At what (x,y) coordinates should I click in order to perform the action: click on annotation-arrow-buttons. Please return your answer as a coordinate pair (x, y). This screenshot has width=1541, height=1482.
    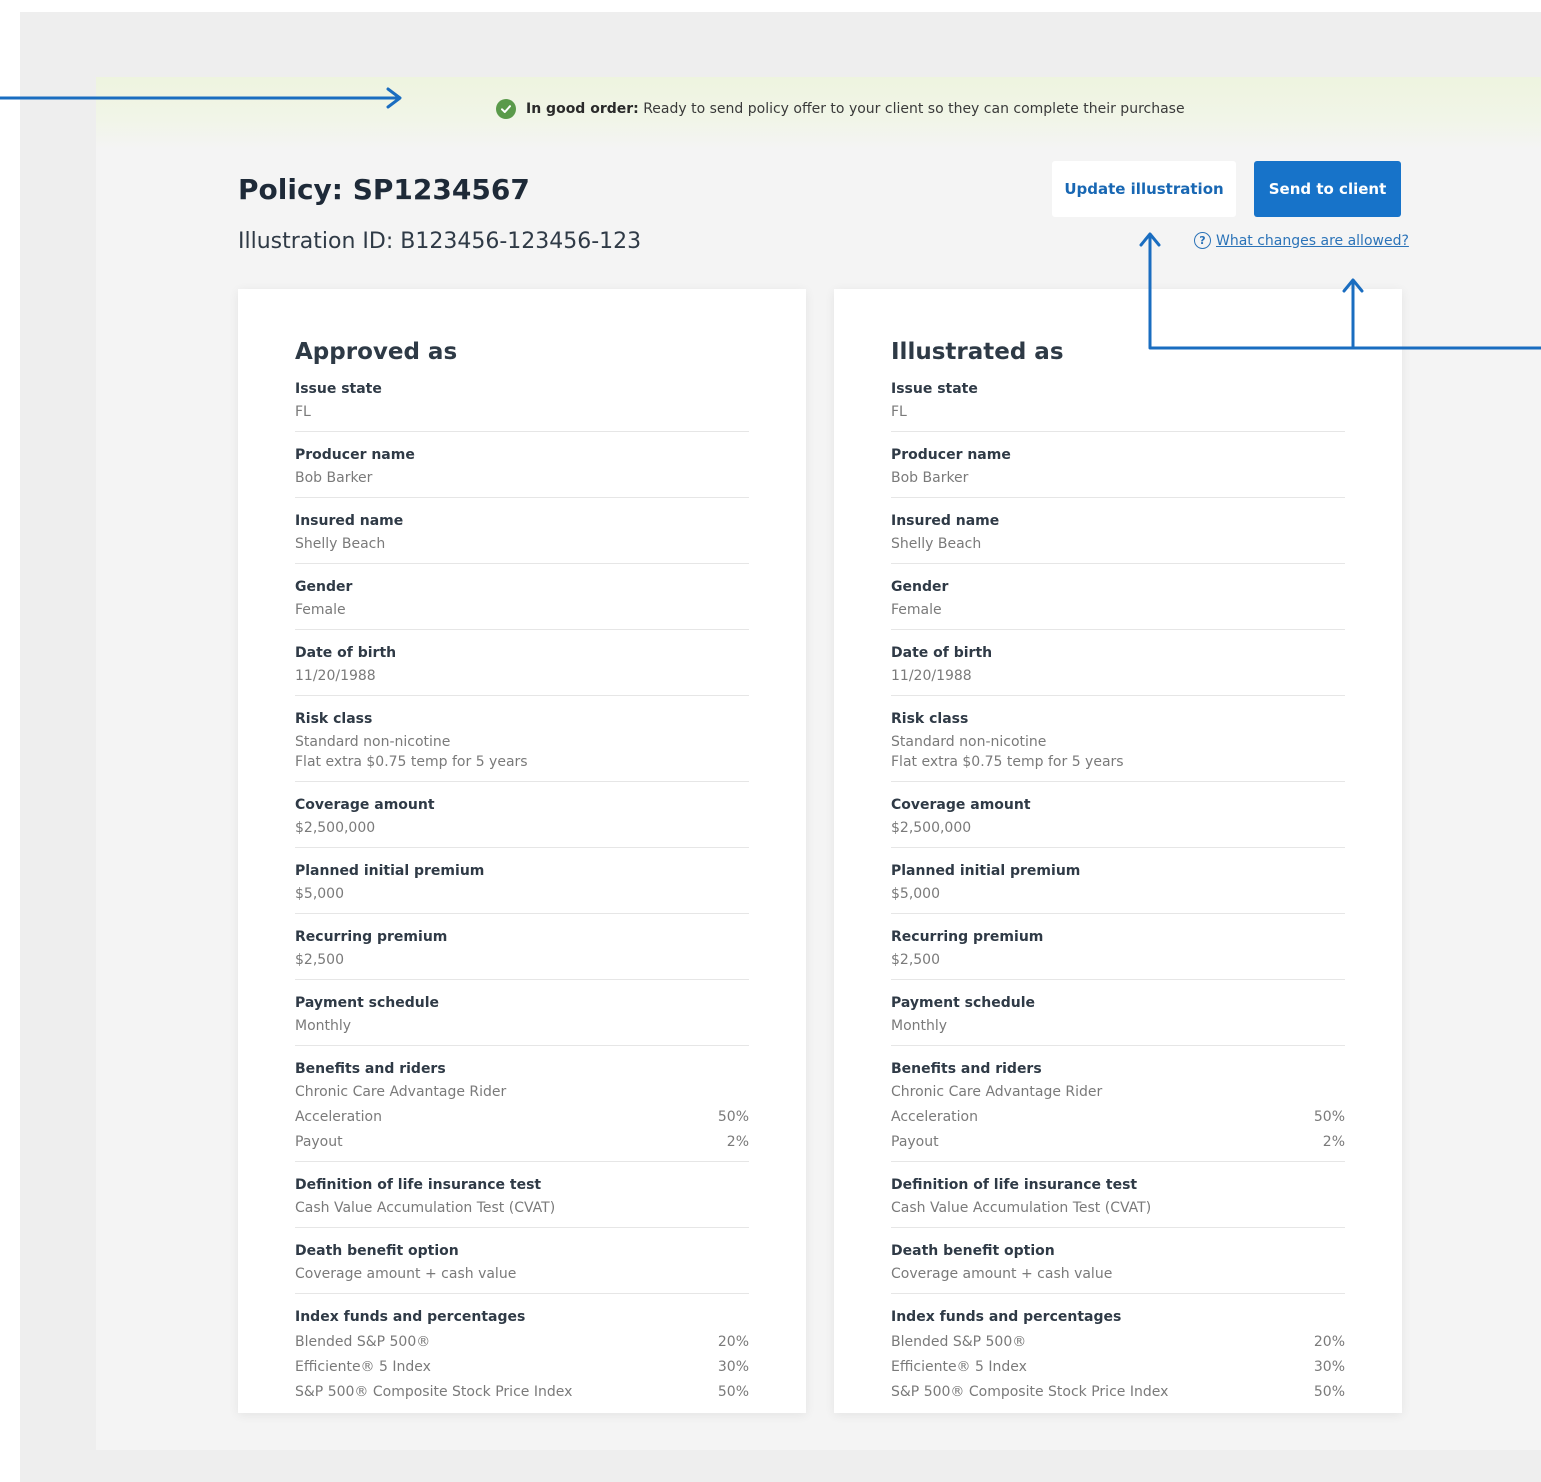
    Looking at the image, I should click on (1340, 291).